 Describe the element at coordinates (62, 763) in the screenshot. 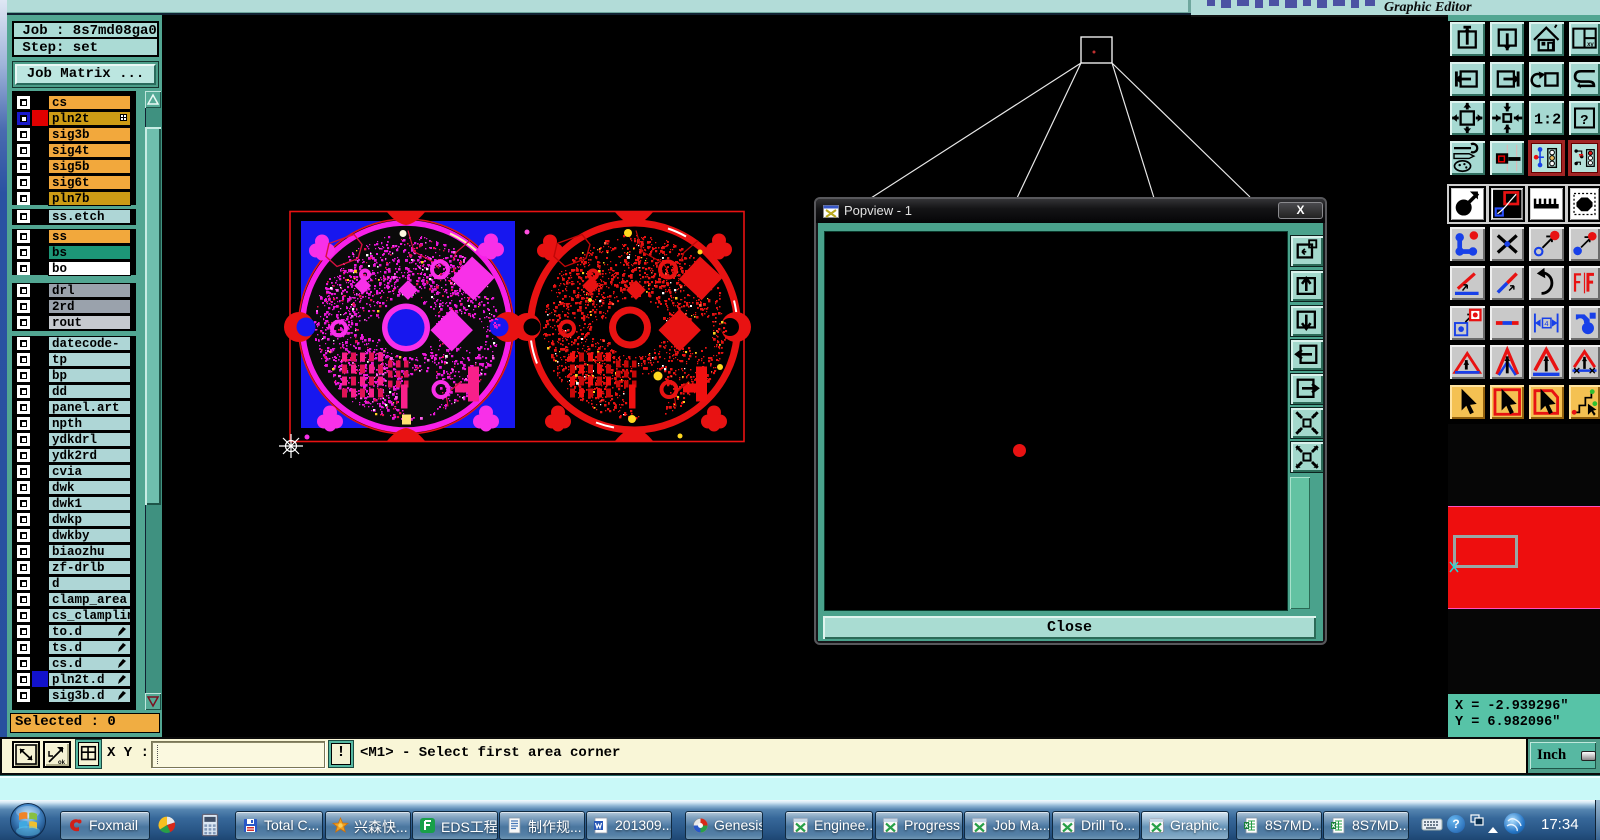

I see `svg-text: ok` at that location.